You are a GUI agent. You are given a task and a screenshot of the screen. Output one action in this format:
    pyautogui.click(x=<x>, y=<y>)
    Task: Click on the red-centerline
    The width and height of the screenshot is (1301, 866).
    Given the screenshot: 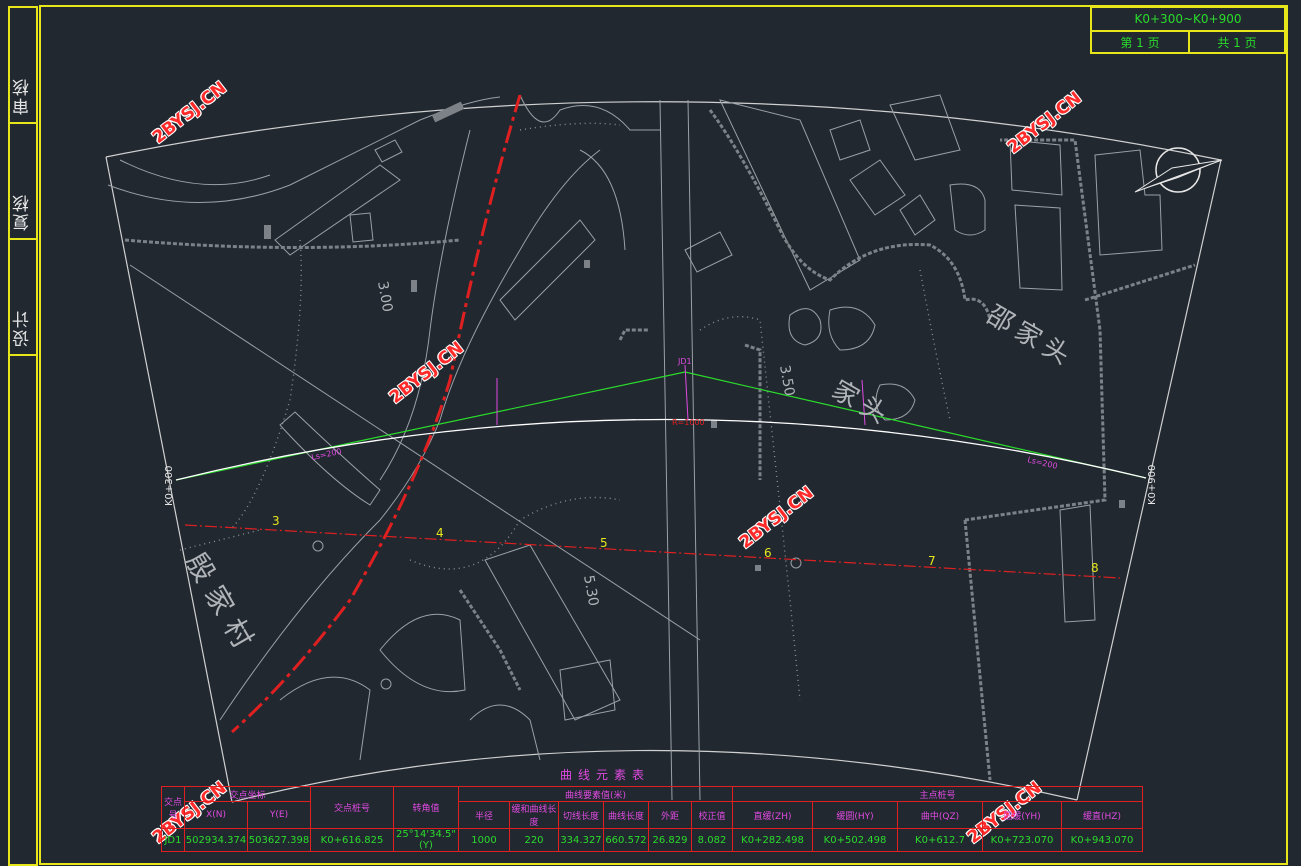 What is the action you would take?
    pyautogui.click(x=652, y=551)
    